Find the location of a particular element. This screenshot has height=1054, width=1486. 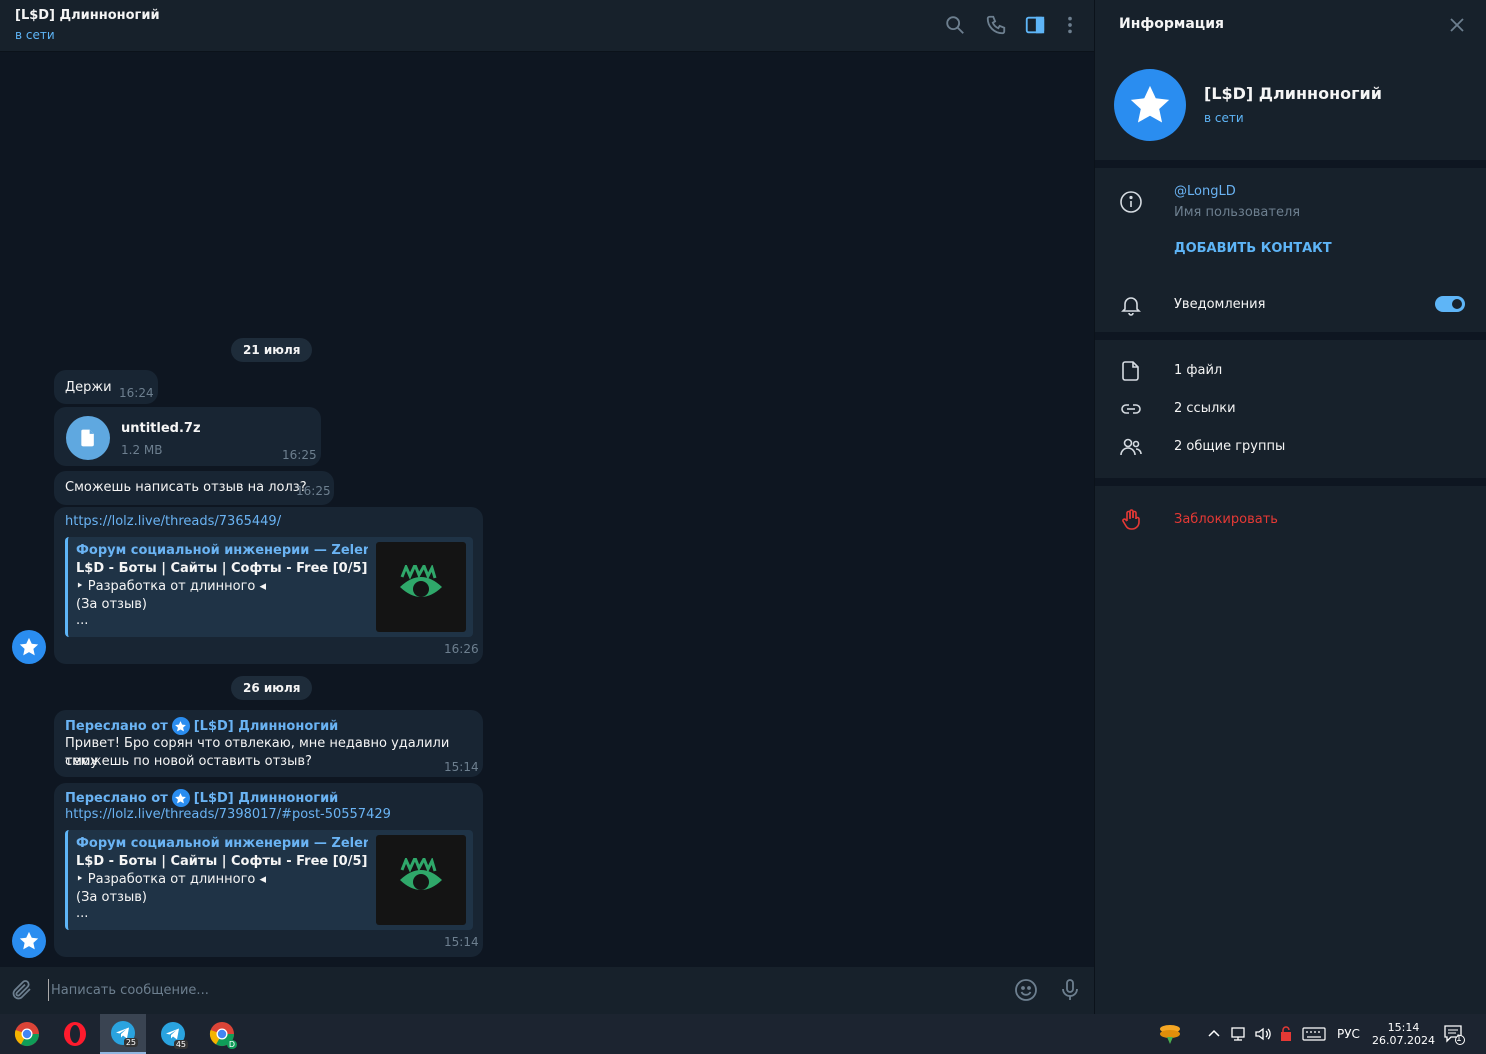

telegram-taskbar-icon: 45 is located at coordinates (173, 1034).